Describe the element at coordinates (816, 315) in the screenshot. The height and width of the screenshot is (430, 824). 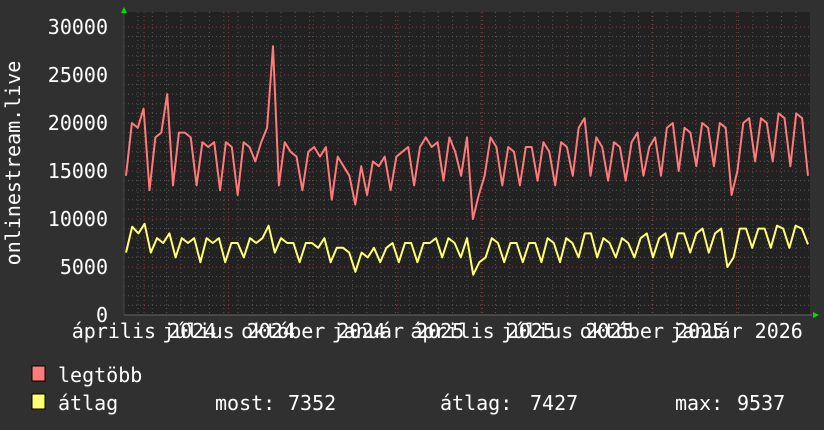
I see `x-axis-arrow-icon` at that location.